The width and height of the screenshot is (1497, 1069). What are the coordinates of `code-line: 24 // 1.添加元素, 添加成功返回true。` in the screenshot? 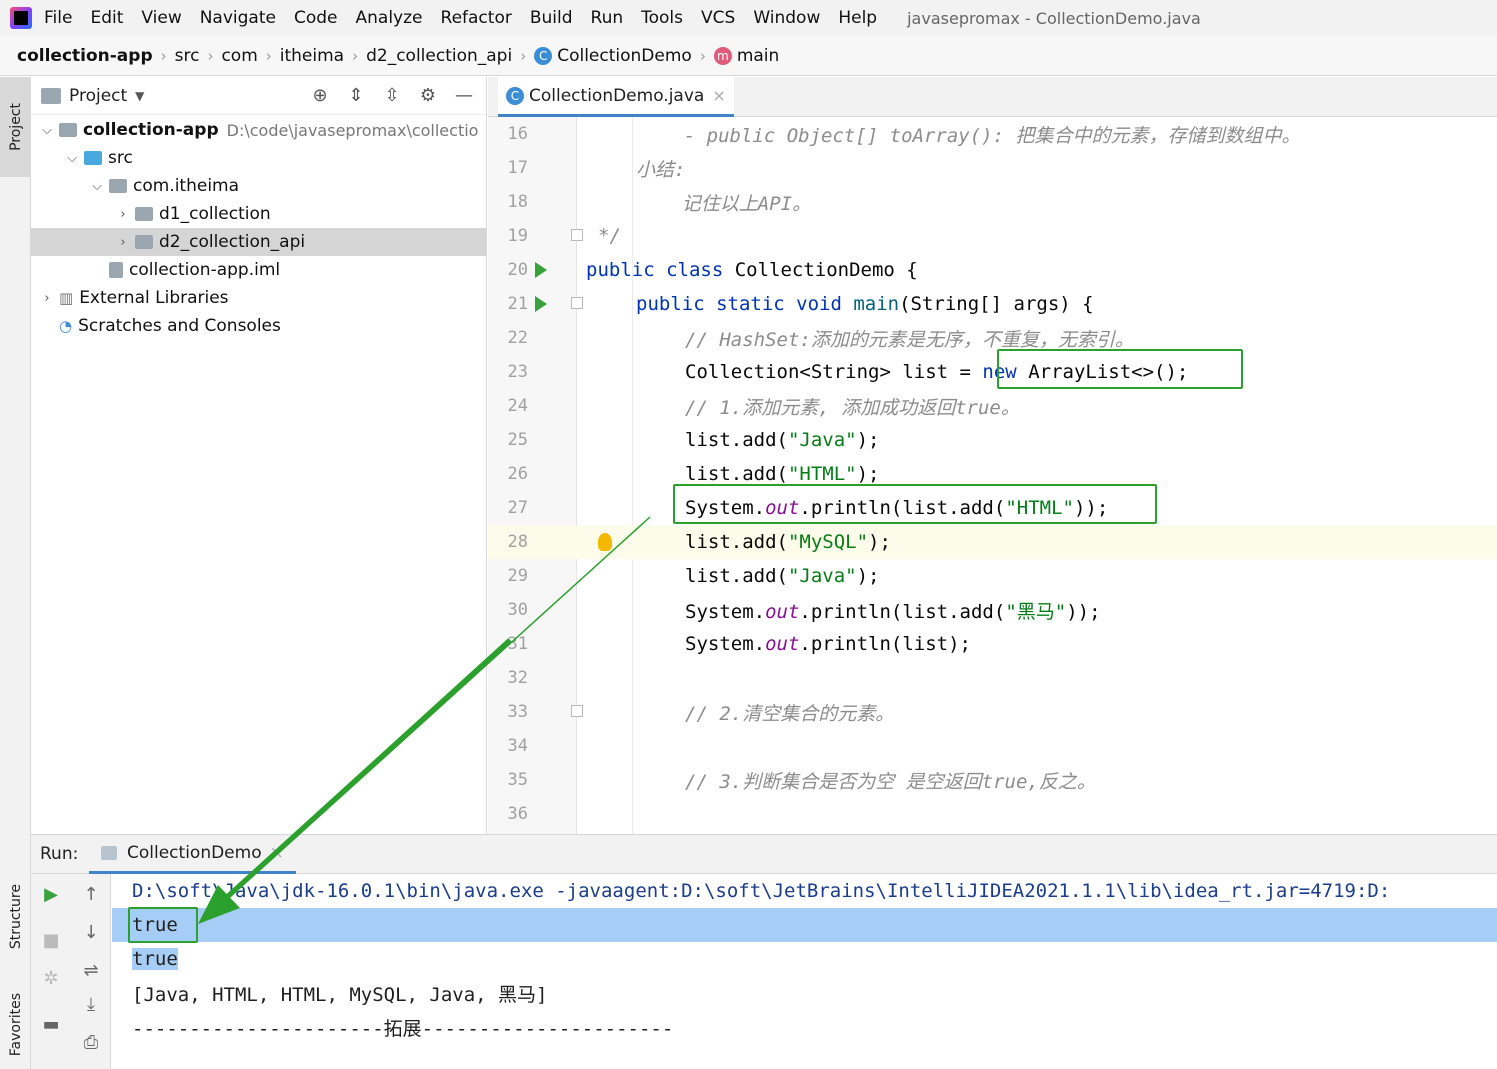 It's located at (992, 406).